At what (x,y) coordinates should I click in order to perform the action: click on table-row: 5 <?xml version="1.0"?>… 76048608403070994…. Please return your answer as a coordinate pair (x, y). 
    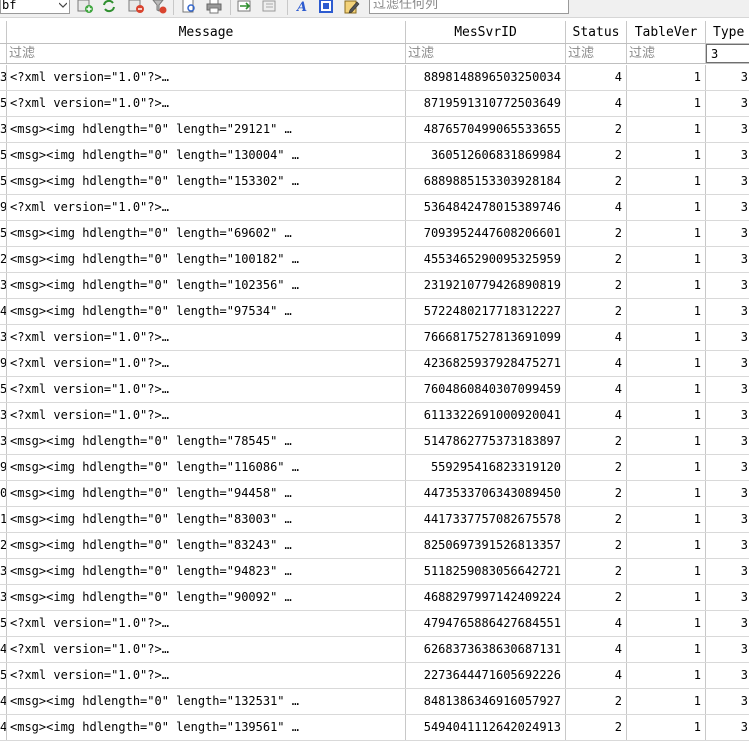
    Looking at the image, I should click on (374, 390).